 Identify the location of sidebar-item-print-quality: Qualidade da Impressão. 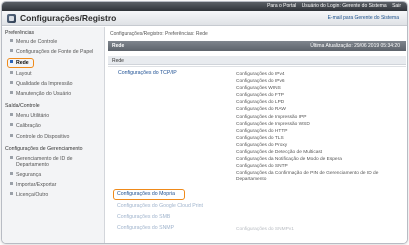
(41, 84).